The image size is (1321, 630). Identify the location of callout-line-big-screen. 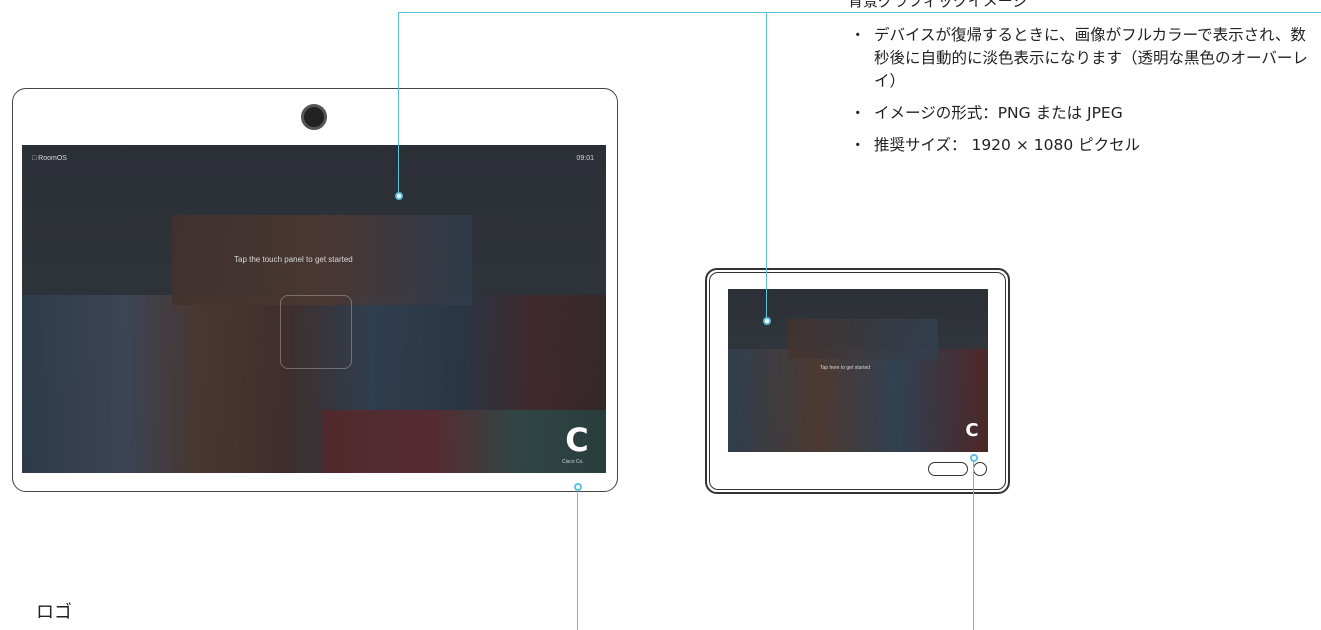
(399, 103).